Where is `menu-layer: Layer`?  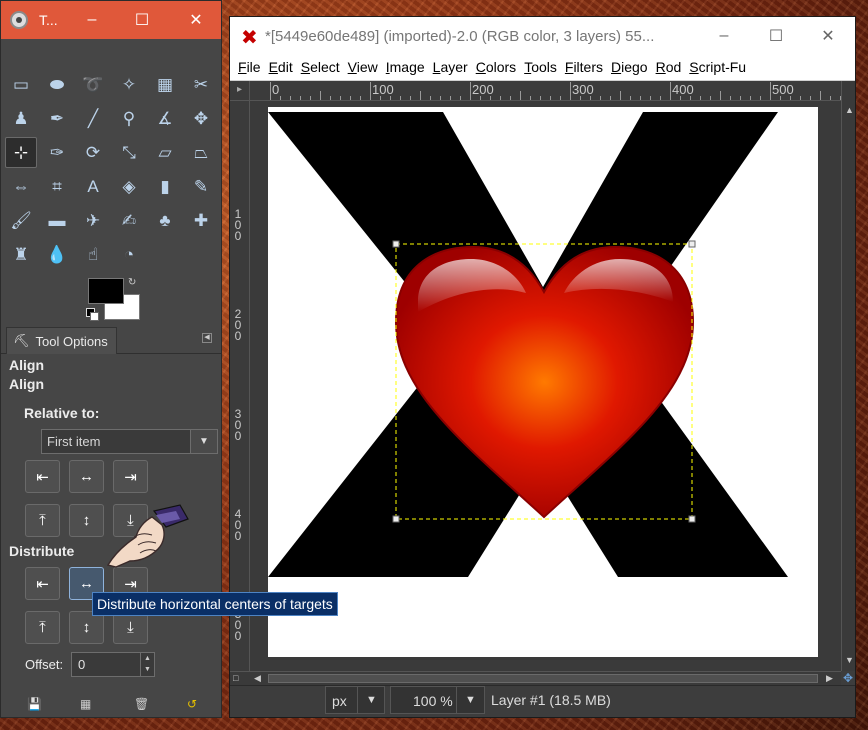
menu-layer: Layer is located at coordinates (446, 65).